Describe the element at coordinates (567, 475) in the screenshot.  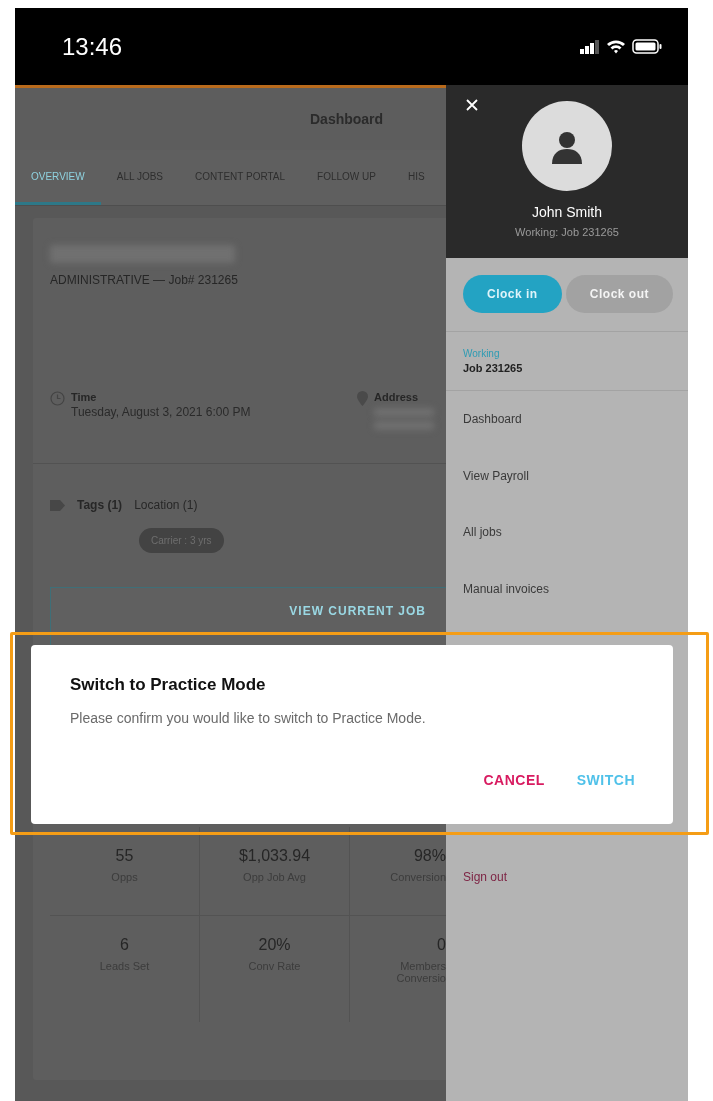
I see `menu-item: View Payroll` at that location.